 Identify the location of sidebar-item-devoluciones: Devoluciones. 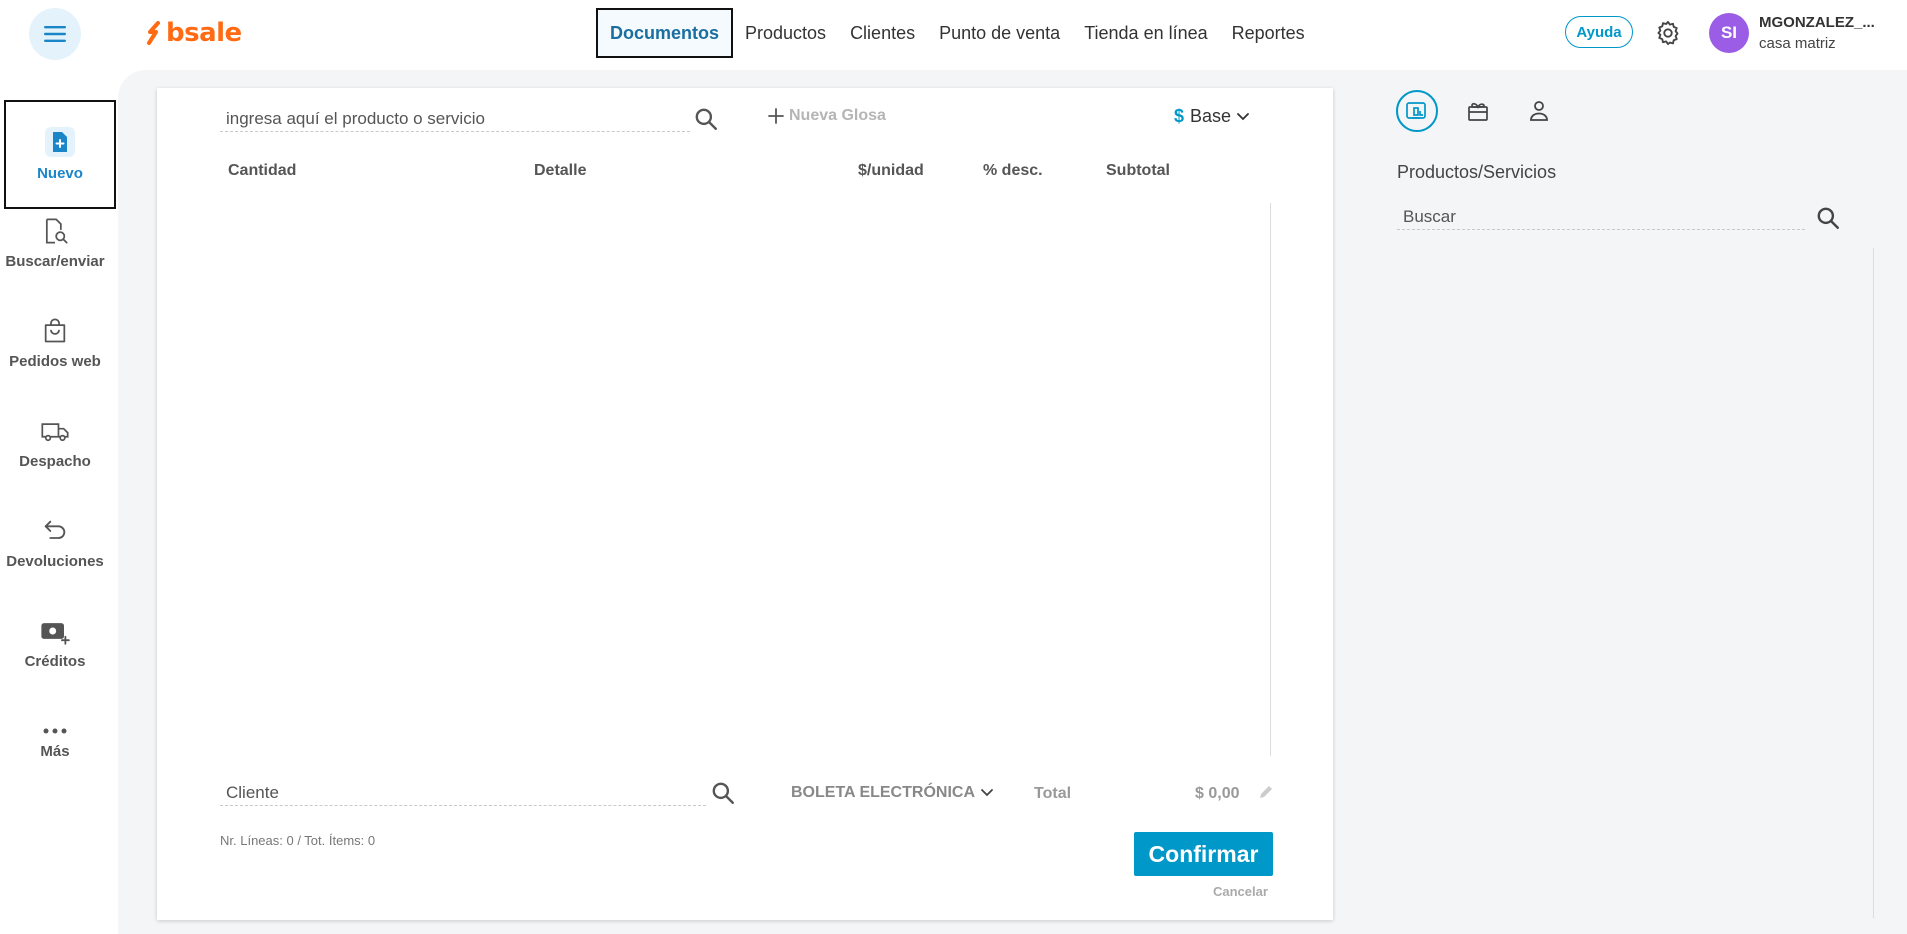
(55, 543).